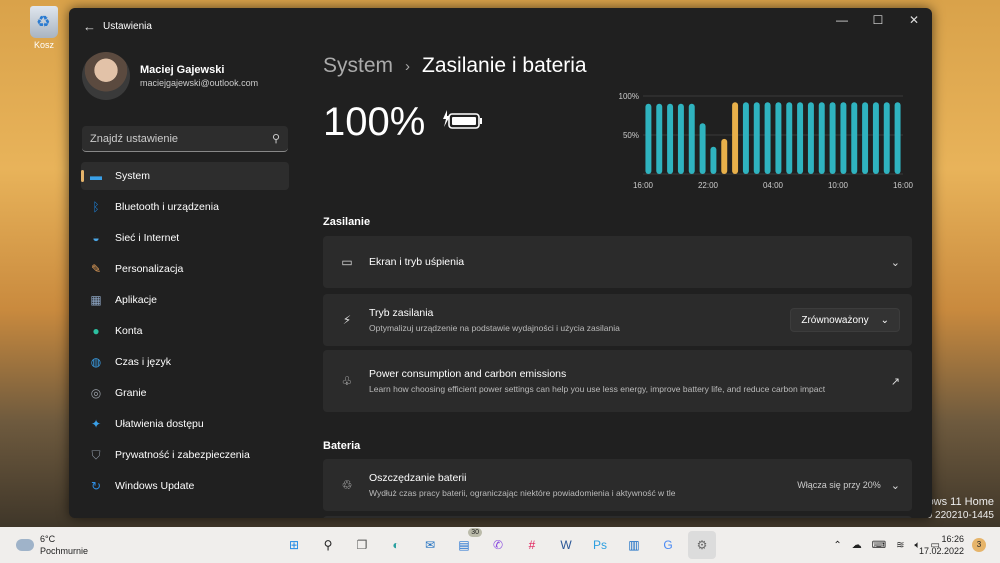 This screenshot has height=563, width=1000. What do you see at coordinates (418, 477) in the screenshot?
I see `battery-saver-title: Oszczędzanie baterii` at bounding box center [418, 477].